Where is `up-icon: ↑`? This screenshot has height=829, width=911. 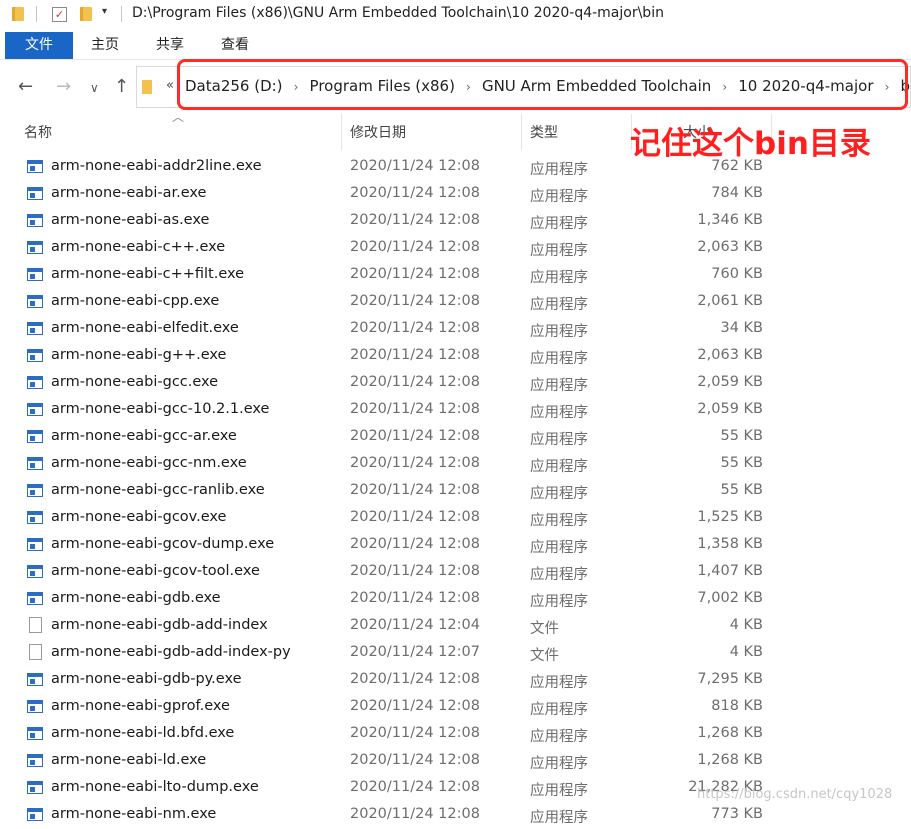 up-icon: ↑ is located at coordinates (121, 86).